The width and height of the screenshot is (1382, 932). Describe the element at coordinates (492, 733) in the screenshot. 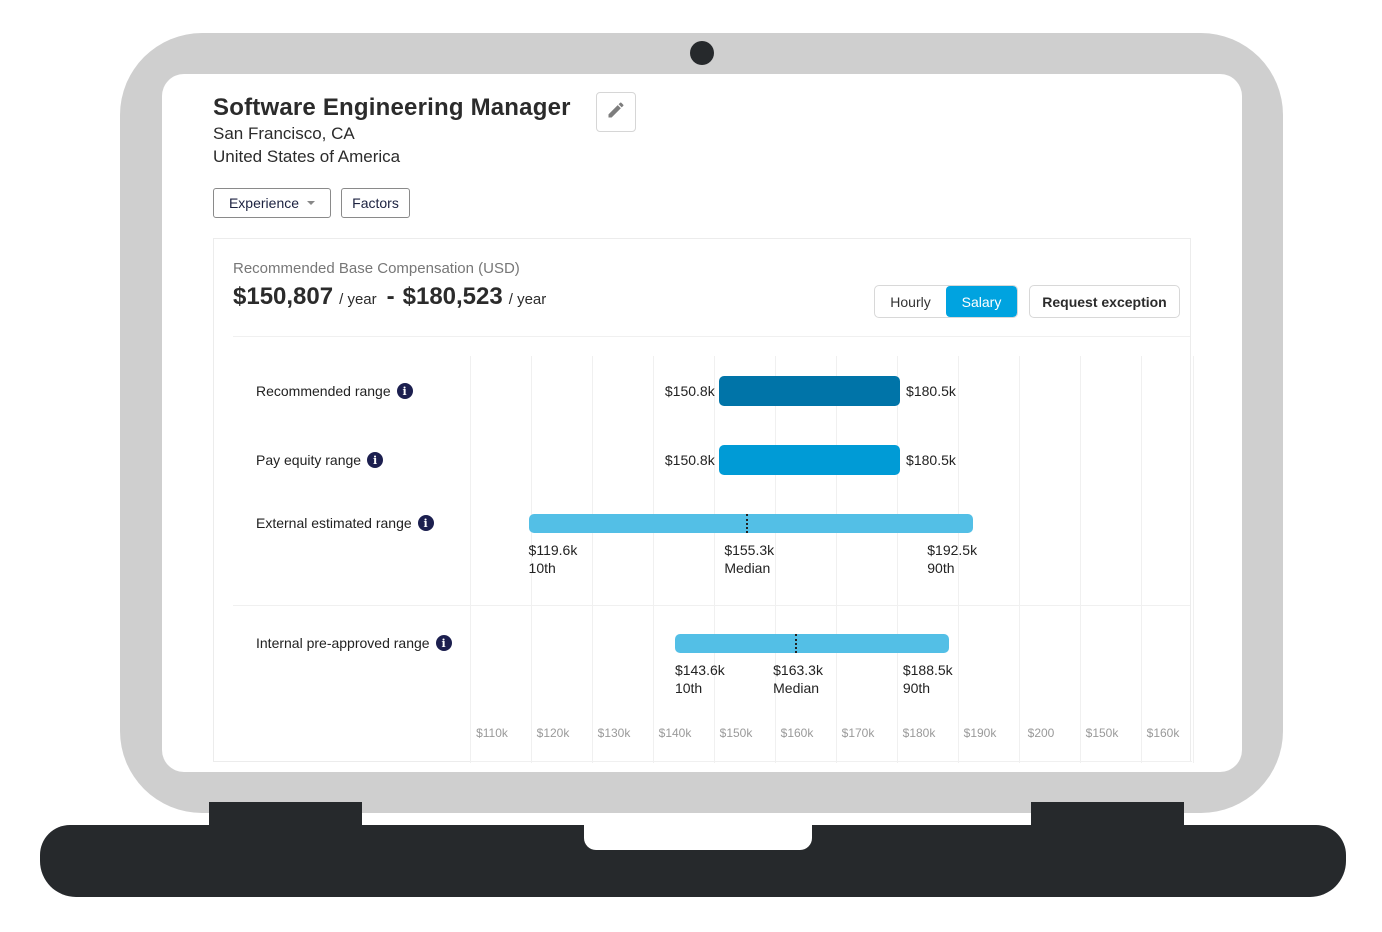

I see `x-tick-label: $110k` at that location.